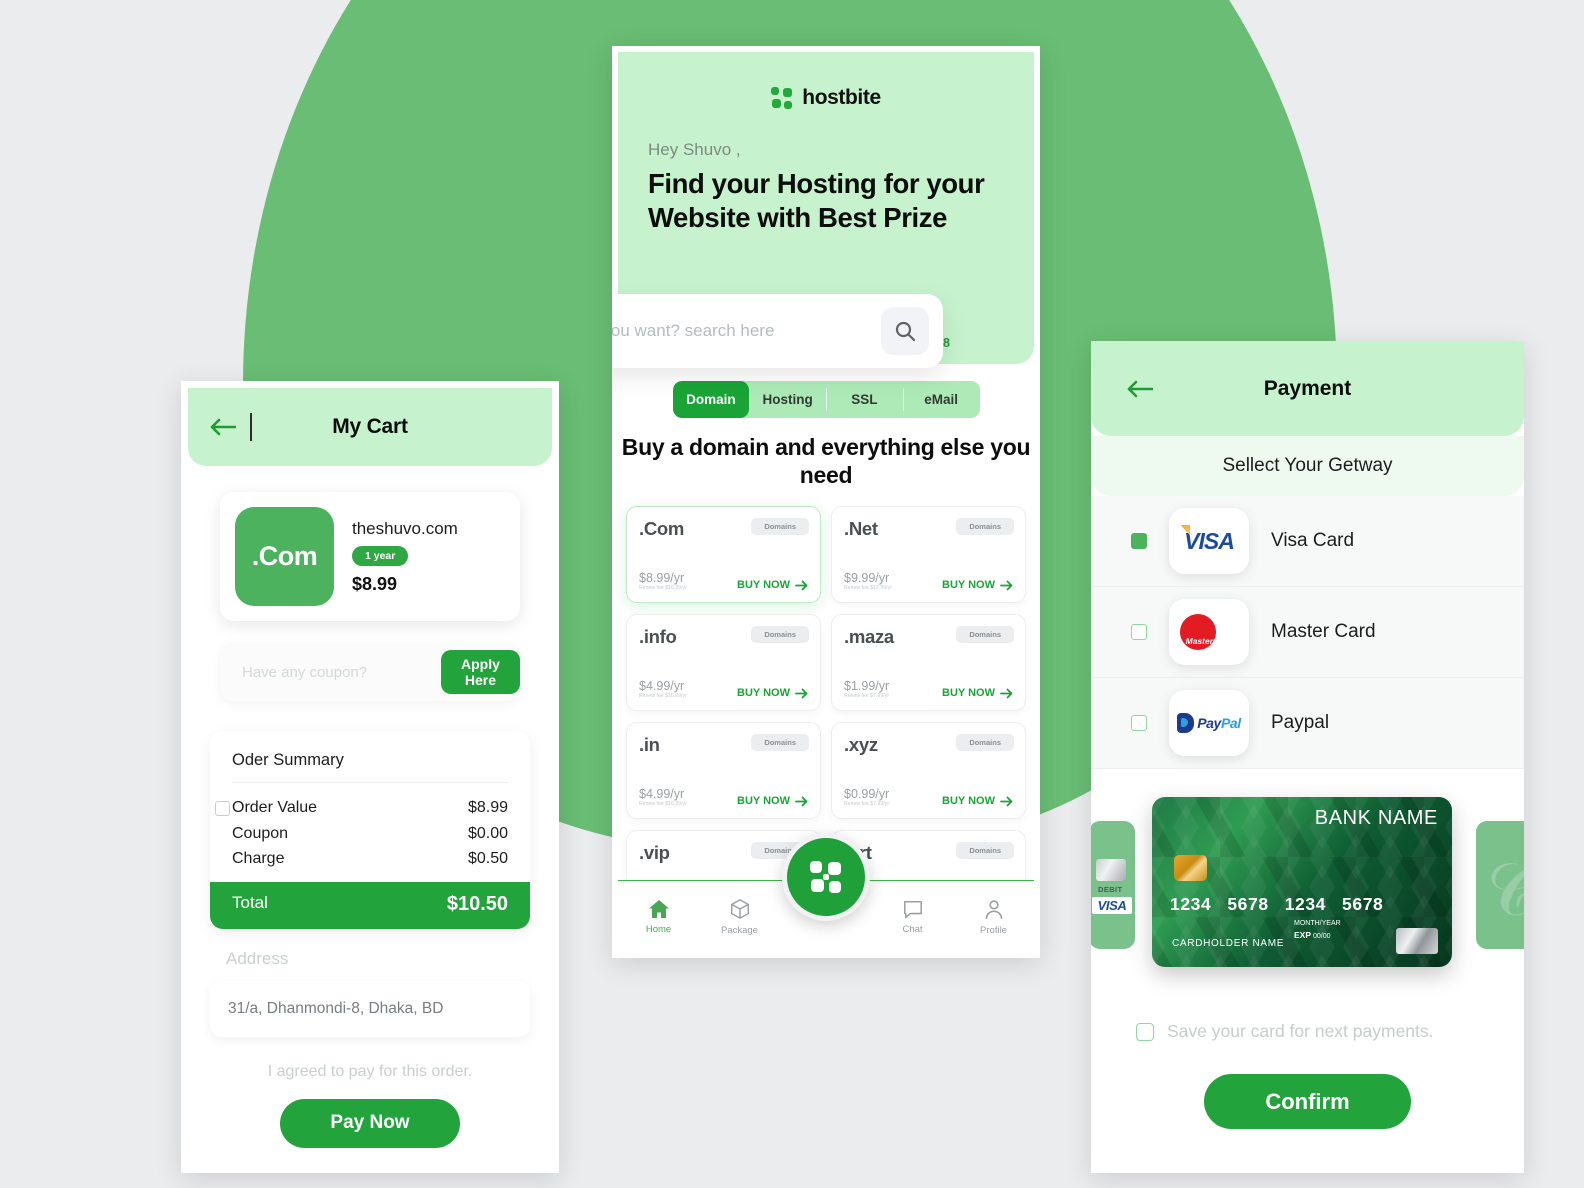 Image resolution: width=1584 pixels, height=1188 pixels. I want to click on domain-price: $9.99/yr, so click(867, 577).